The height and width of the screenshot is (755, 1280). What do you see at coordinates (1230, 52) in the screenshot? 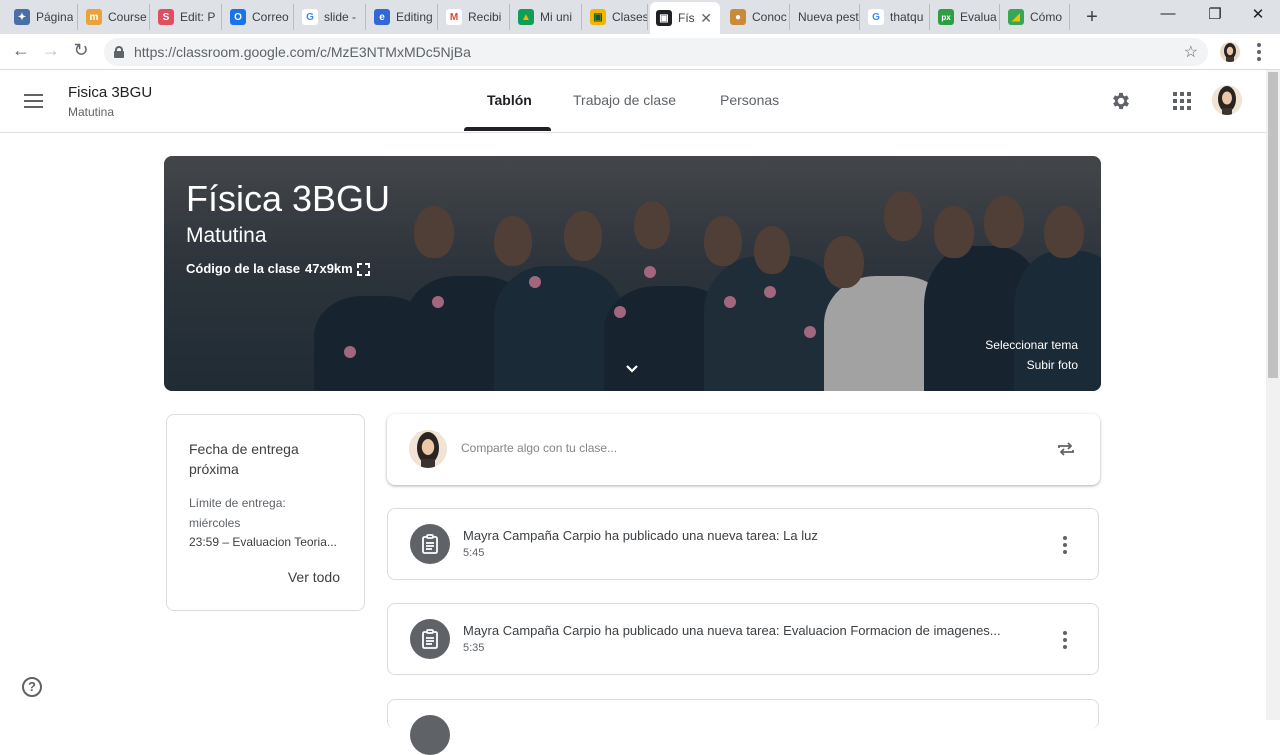
I see `browser-profile-avatar` at bounding box center [1230, 52].